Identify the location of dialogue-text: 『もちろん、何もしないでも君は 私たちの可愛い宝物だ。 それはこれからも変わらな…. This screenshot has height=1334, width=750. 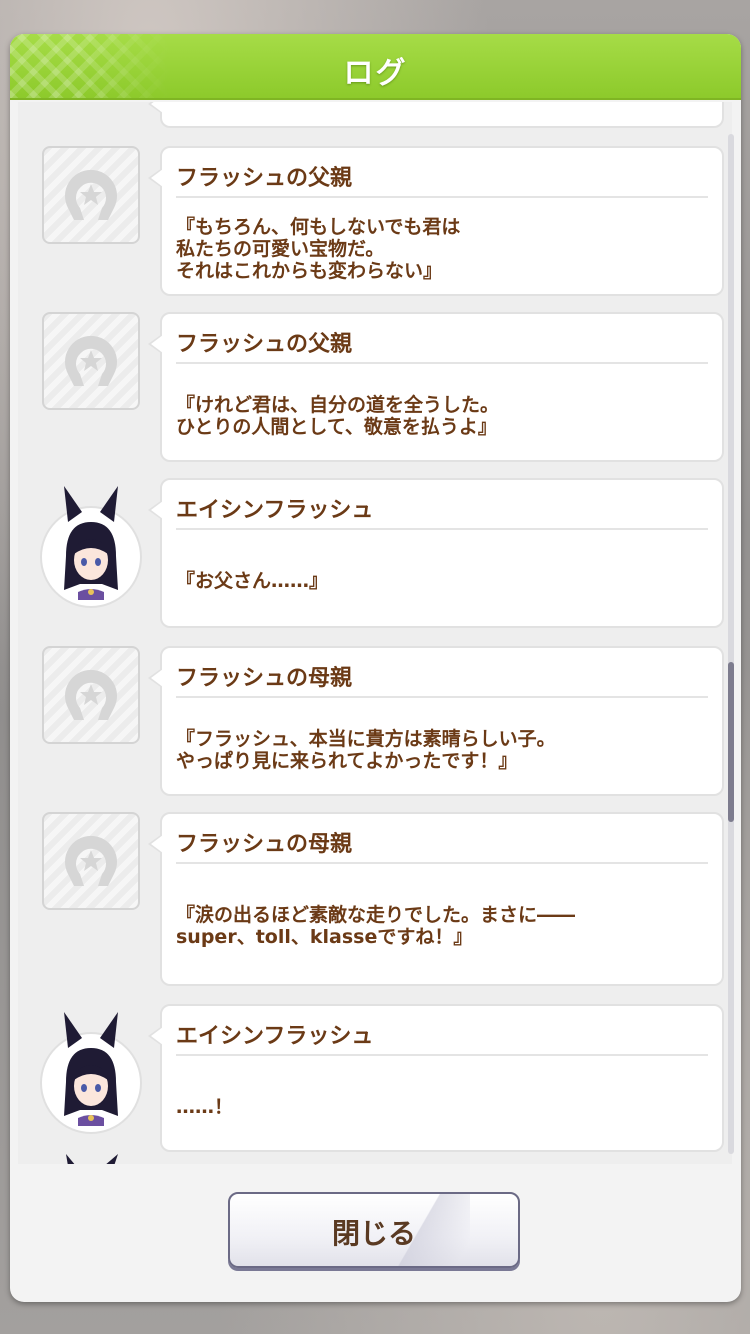
(318, 249).